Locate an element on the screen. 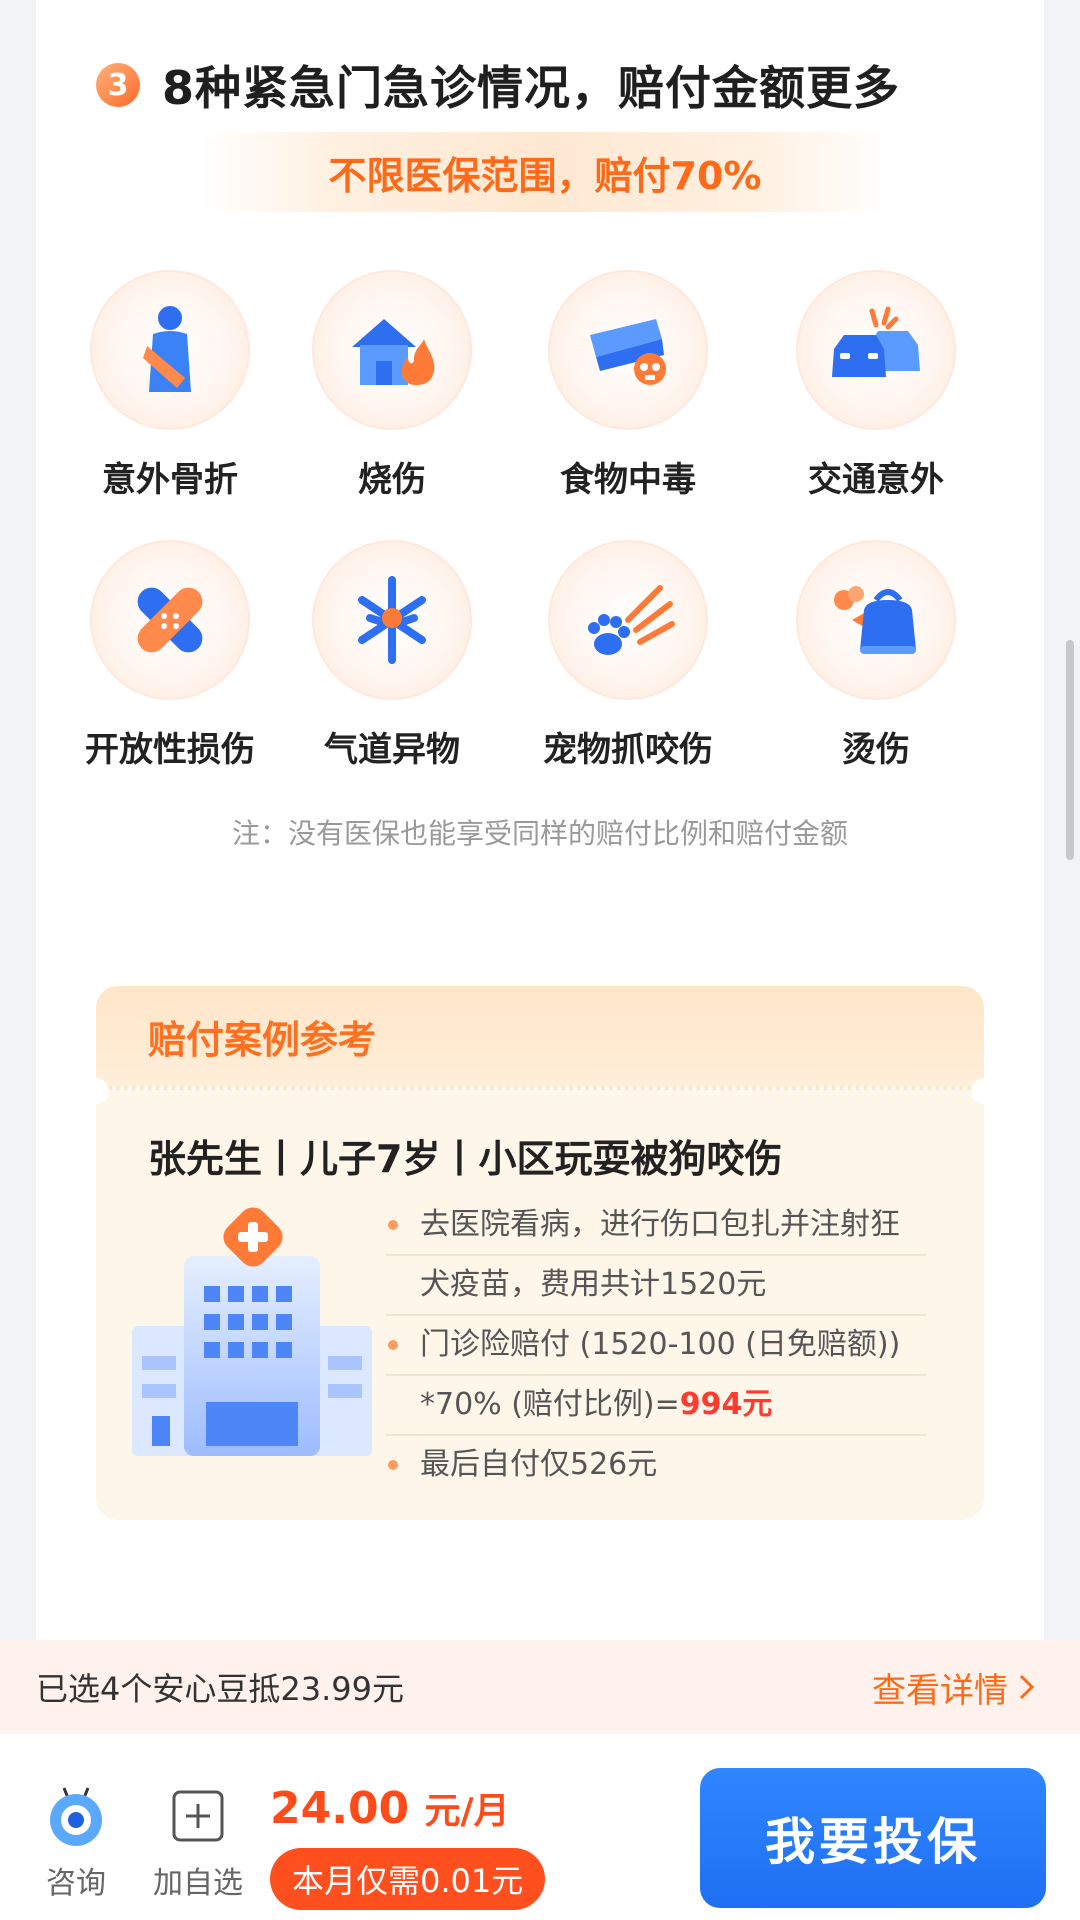 The width and height of the screenshot is (1080, 1920). discount-text: 已选4个安心豆抵23.99元 is located at coordinates (220, 1689).